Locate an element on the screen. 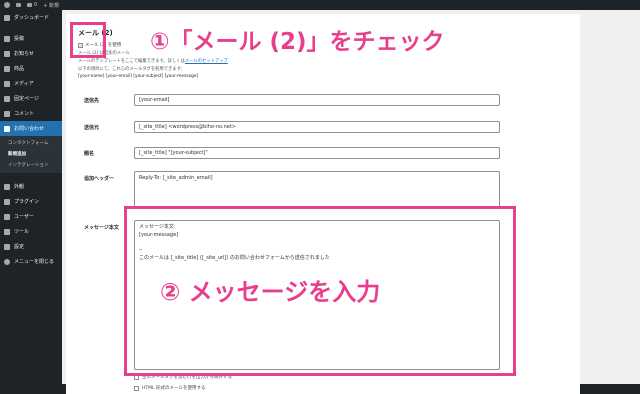 This screenshot has width=640, height=394. sidebar-item-dashboard: ダッシュボード is located at coordinates (31, 17).